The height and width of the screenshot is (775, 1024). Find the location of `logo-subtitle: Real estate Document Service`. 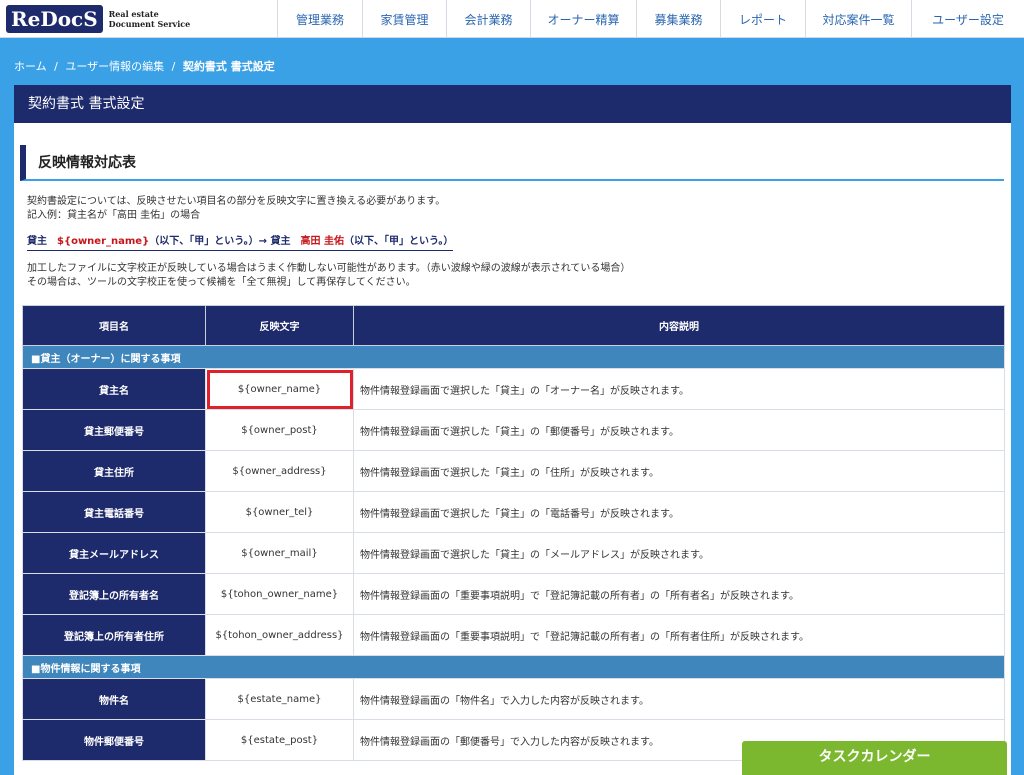

logo-subtitle: Real estate Document Service is located at coordinates (149, 19).